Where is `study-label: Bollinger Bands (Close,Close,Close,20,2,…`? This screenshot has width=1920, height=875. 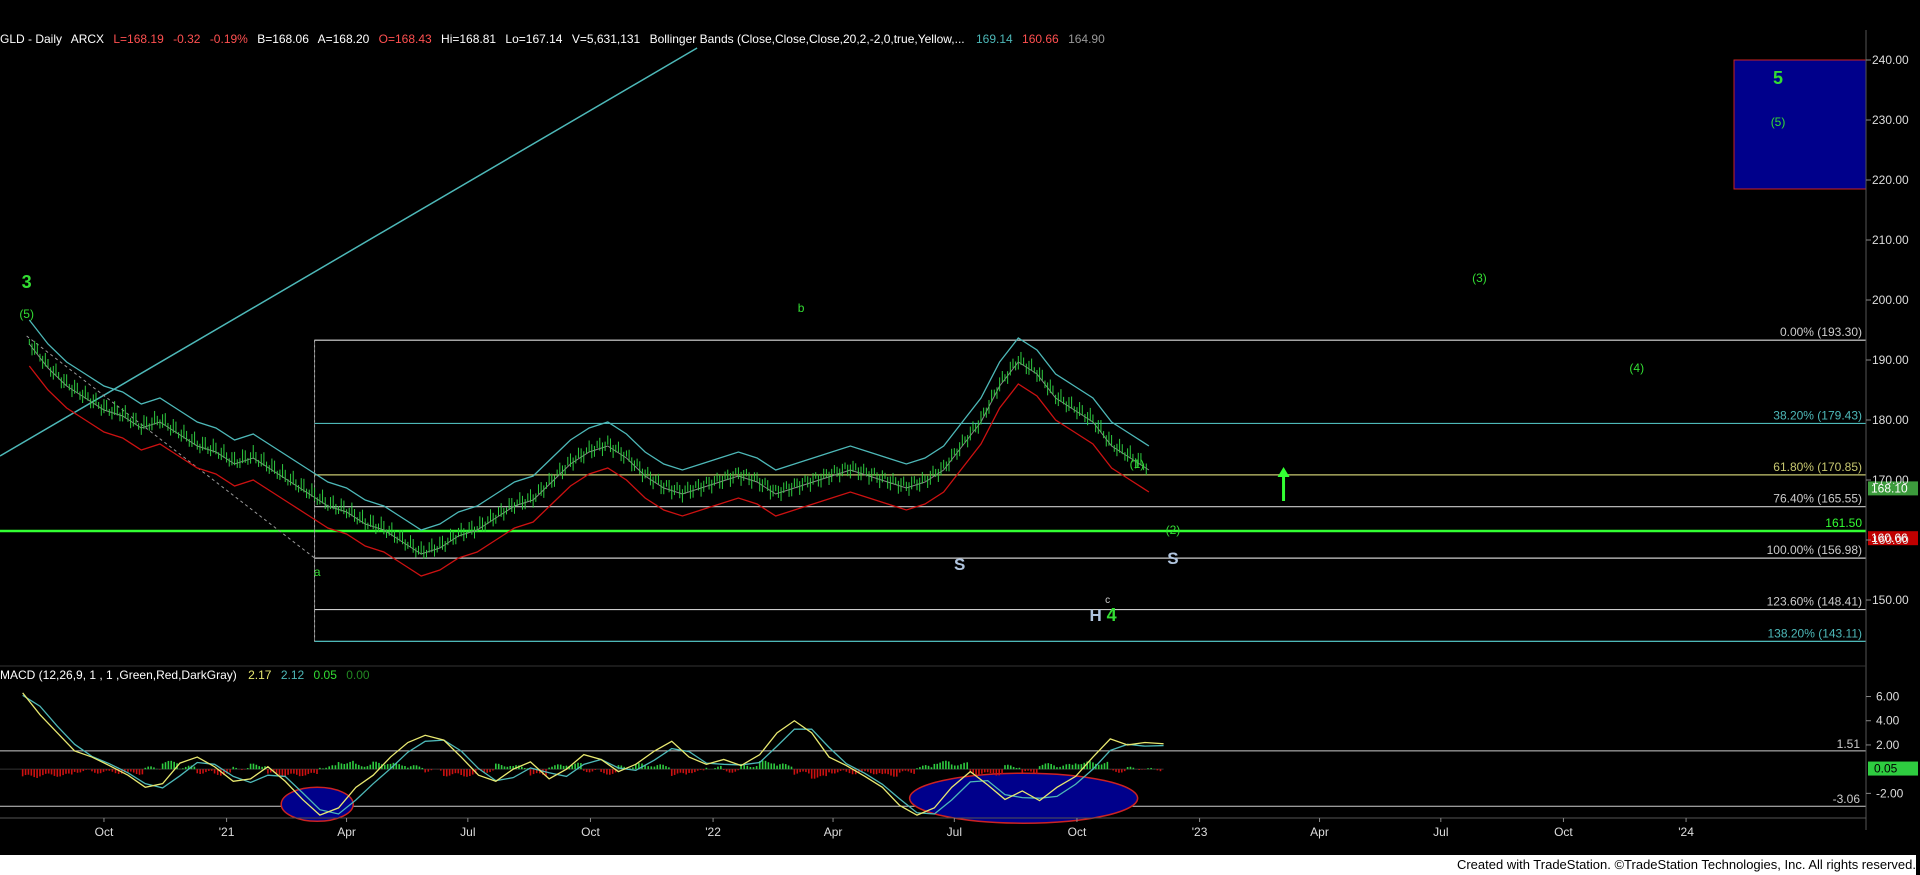
study-label: Bollinger Bands (Close,Close,Close,20,2,… is located at coordinates (807, 39).